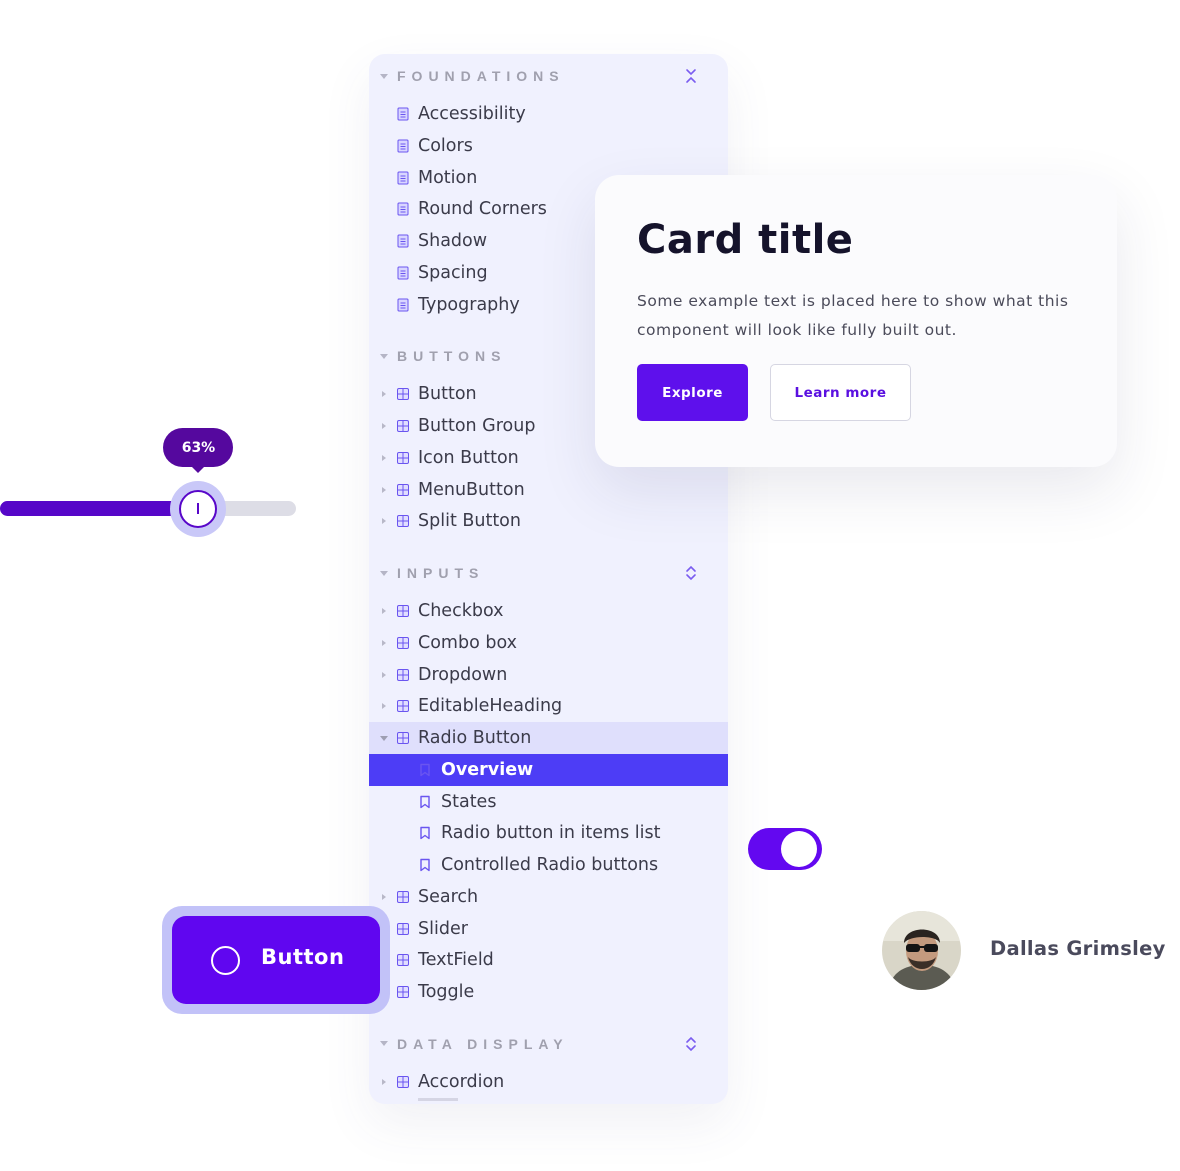 This screenshot has height=1171, width=1180. Describe the element at coordinates (482, 209) in the screenshot. I see `sidebar-item-label: Round Corners` at that location.